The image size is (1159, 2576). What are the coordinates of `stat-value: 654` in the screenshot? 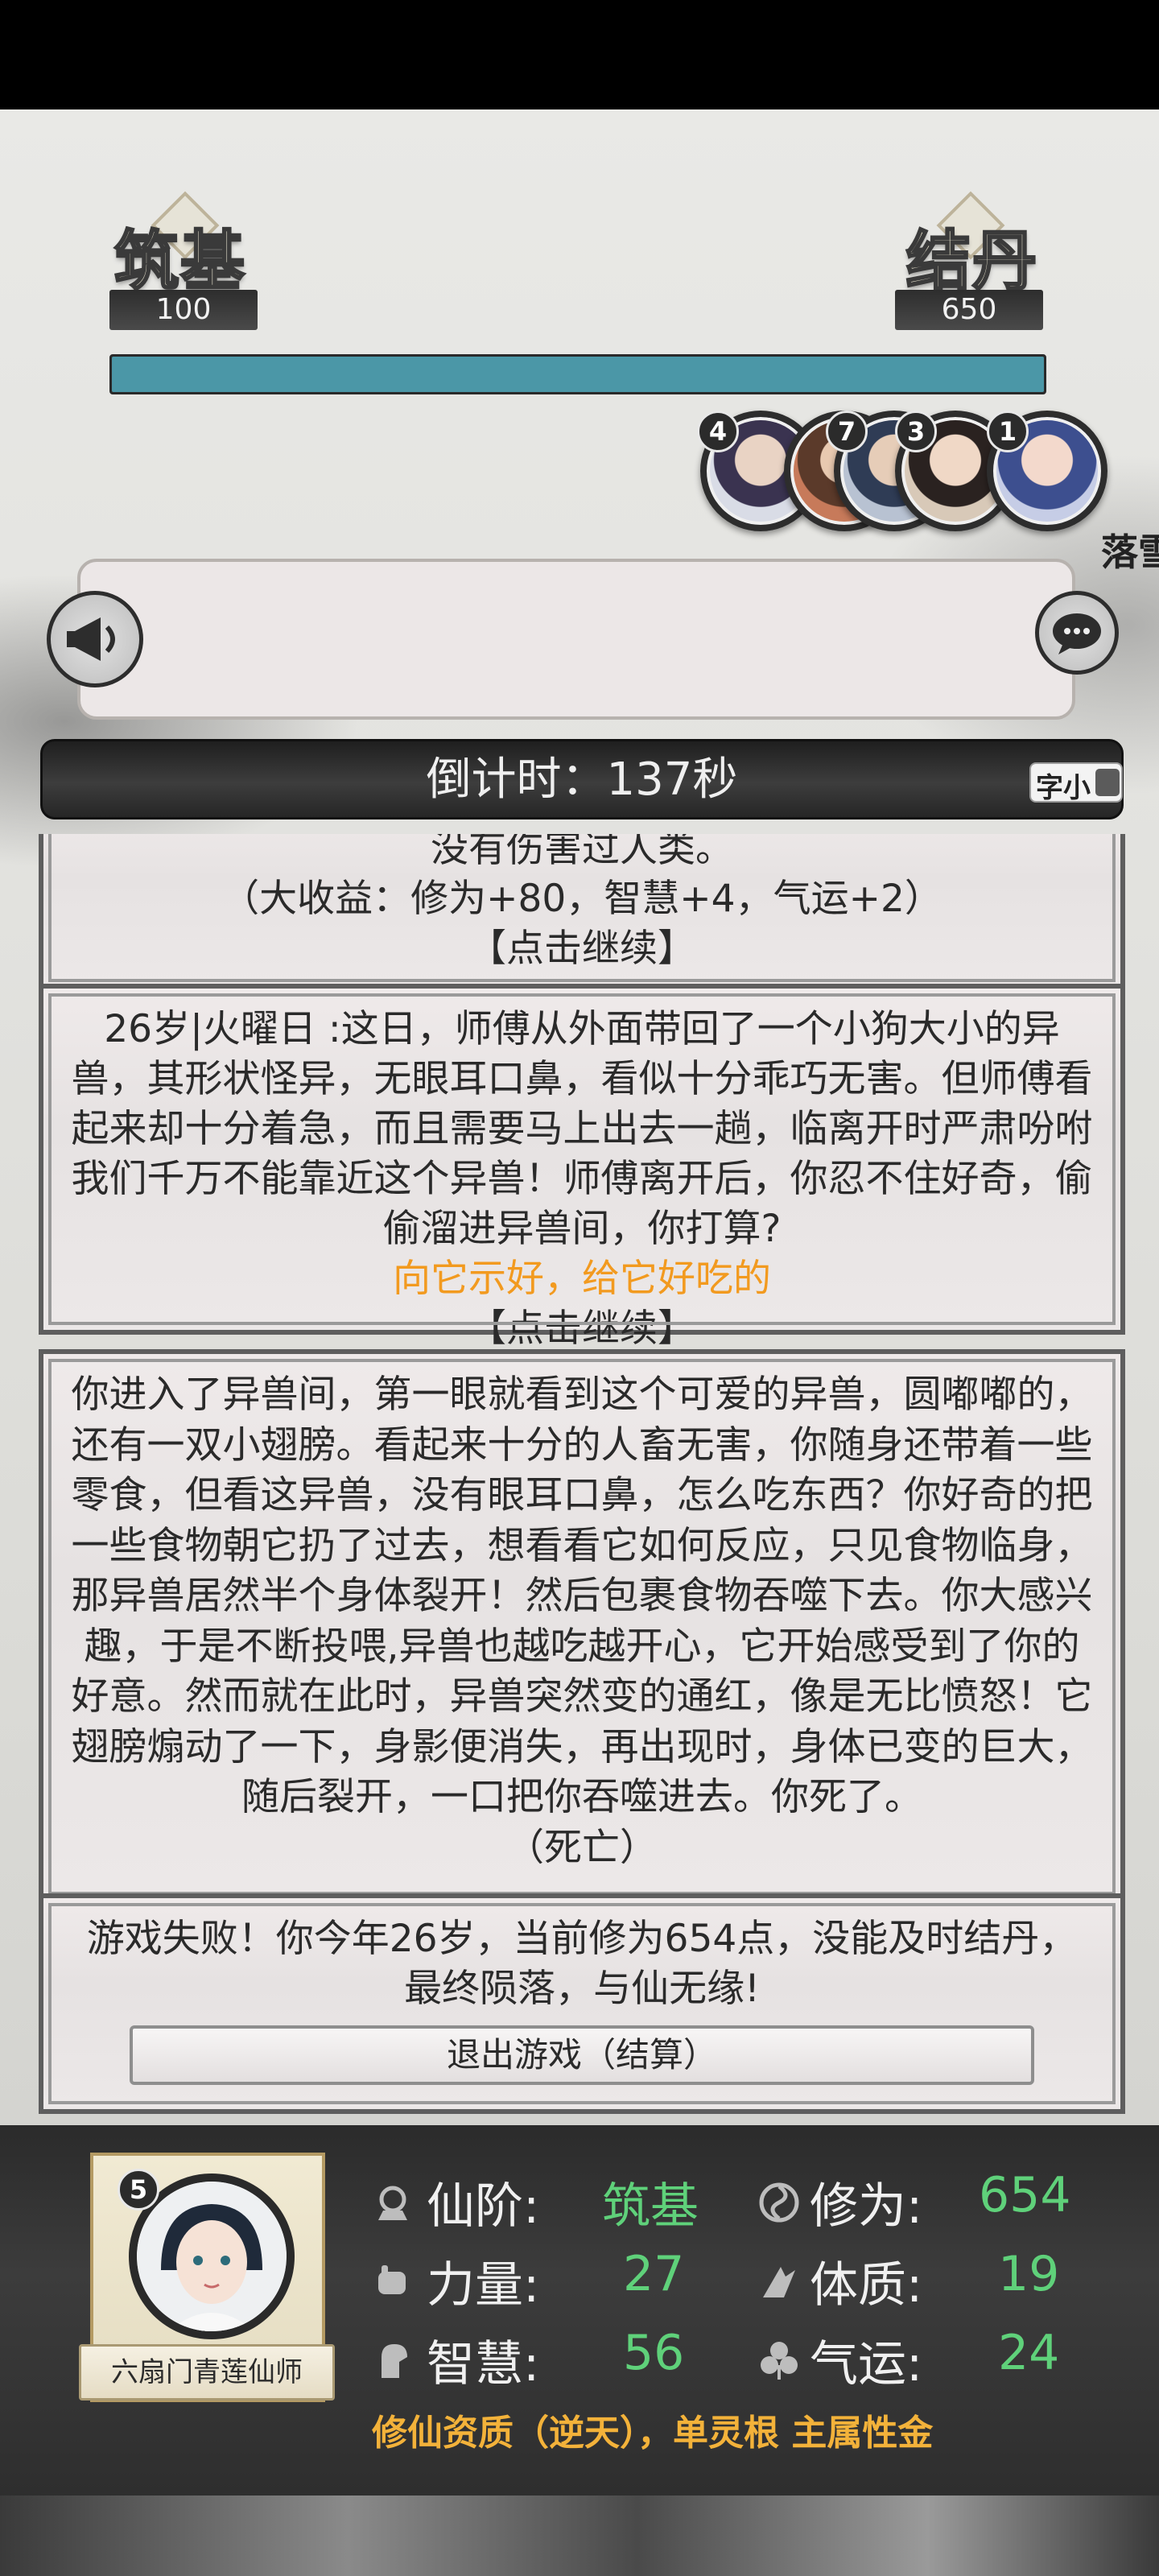 It's located at (1025, 2195).